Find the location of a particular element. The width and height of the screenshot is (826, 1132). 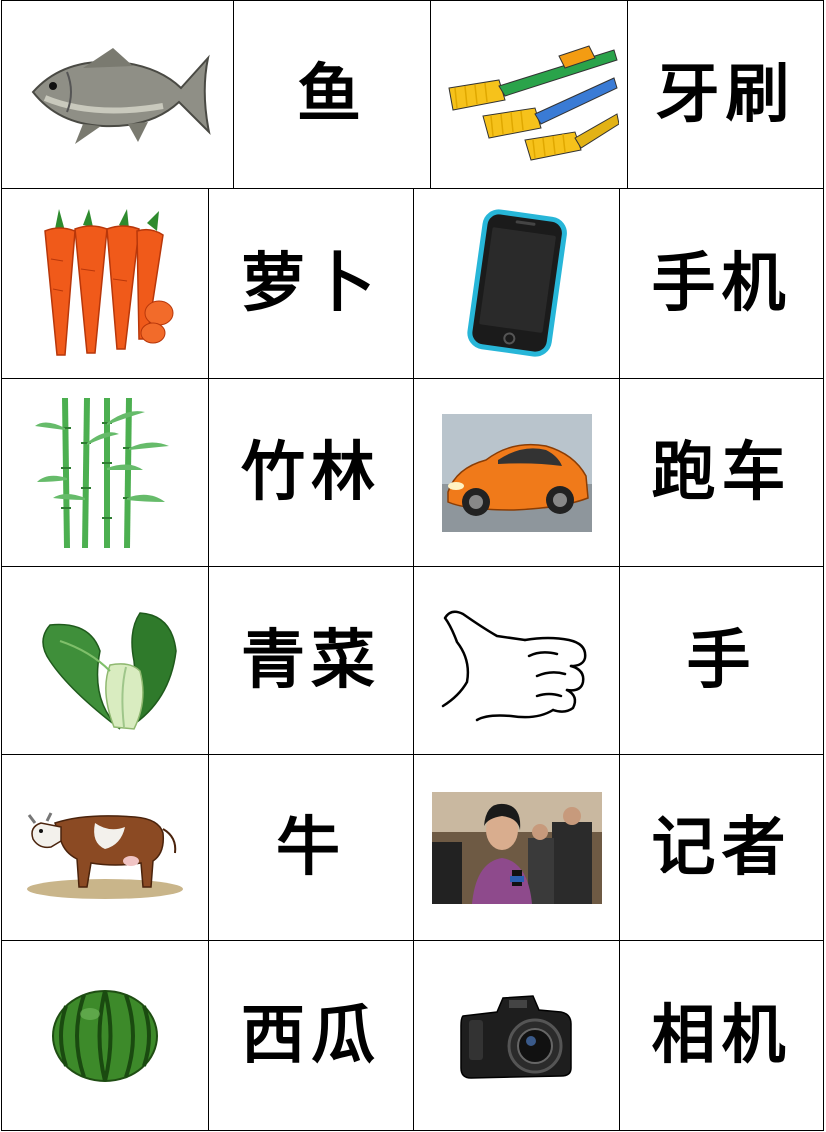

toothbrush-icon is located at coordinates (529, 95).